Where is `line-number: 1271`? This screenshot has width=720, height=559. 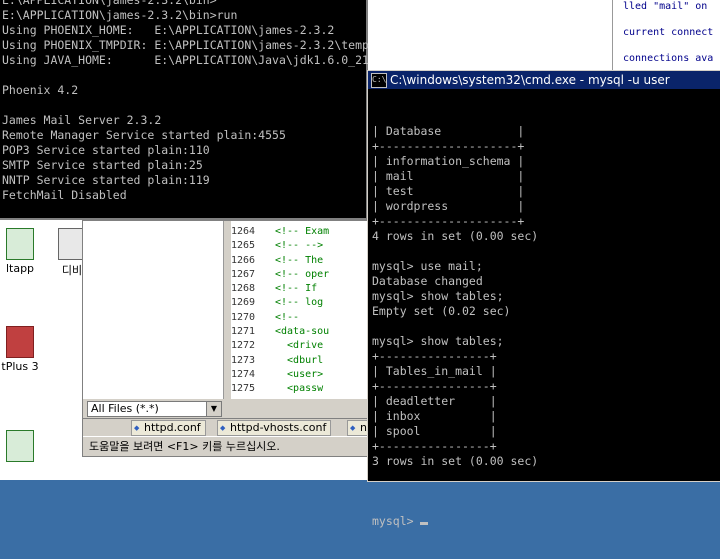
line-number: 1271 is located at coordinates (243, 332).